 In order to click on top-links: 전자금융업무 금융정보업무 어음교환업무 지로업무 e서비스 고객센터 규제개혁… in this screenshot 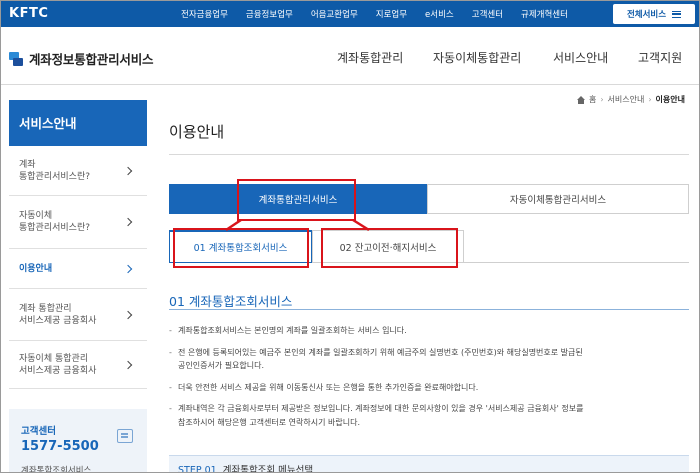, I will do `click(383, 14)`.